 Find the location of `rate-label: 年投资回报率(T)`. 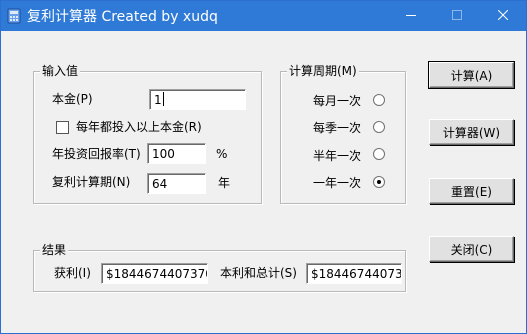

rate-label: 年投资回报率(T) is located at coordinates (96, 154).